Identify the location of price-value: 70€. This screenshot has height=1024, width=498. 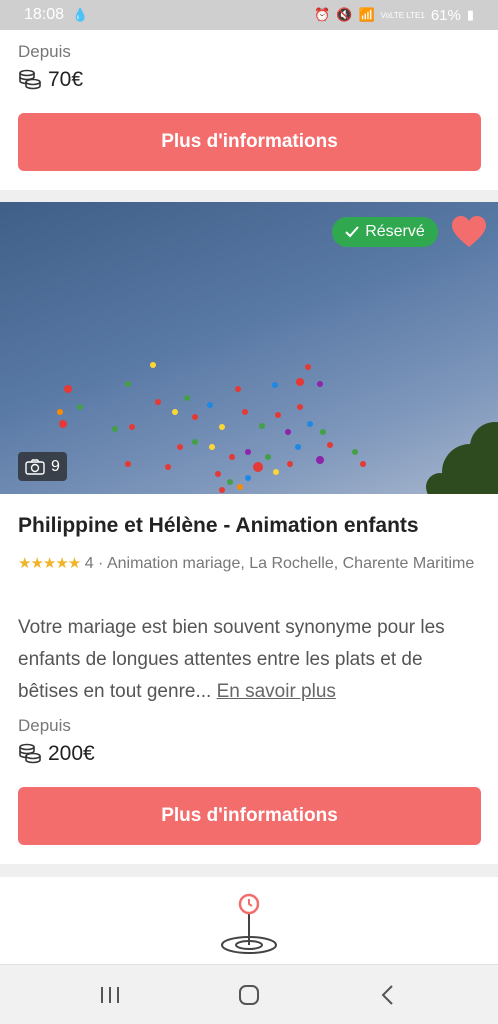
(66, 79).